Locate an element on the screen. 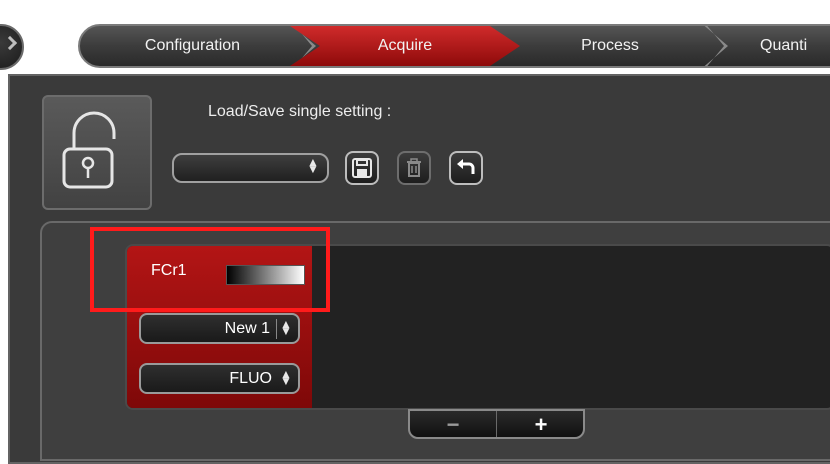  save-icon is located at coordinates (362, 168).